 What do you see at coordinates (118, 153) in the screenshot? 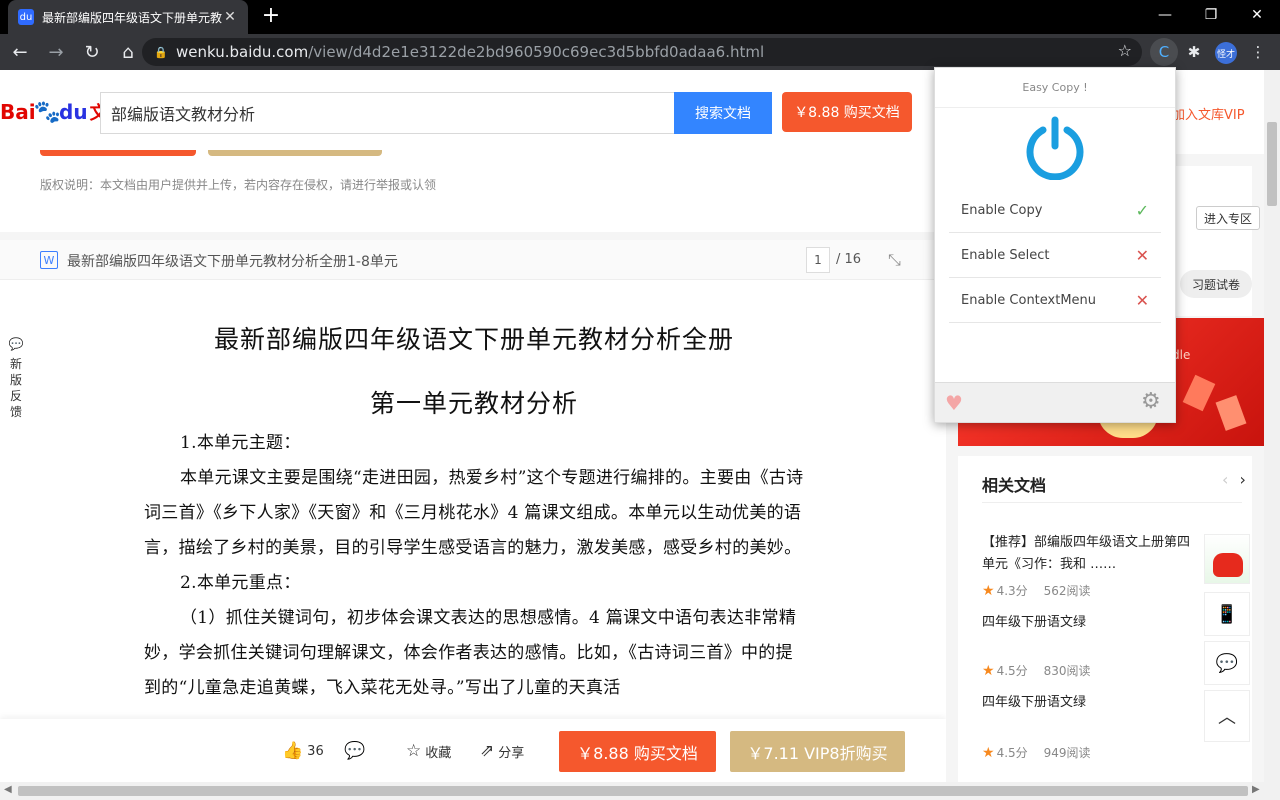
I see `download-button-partial` at bounding box center [118, 153].